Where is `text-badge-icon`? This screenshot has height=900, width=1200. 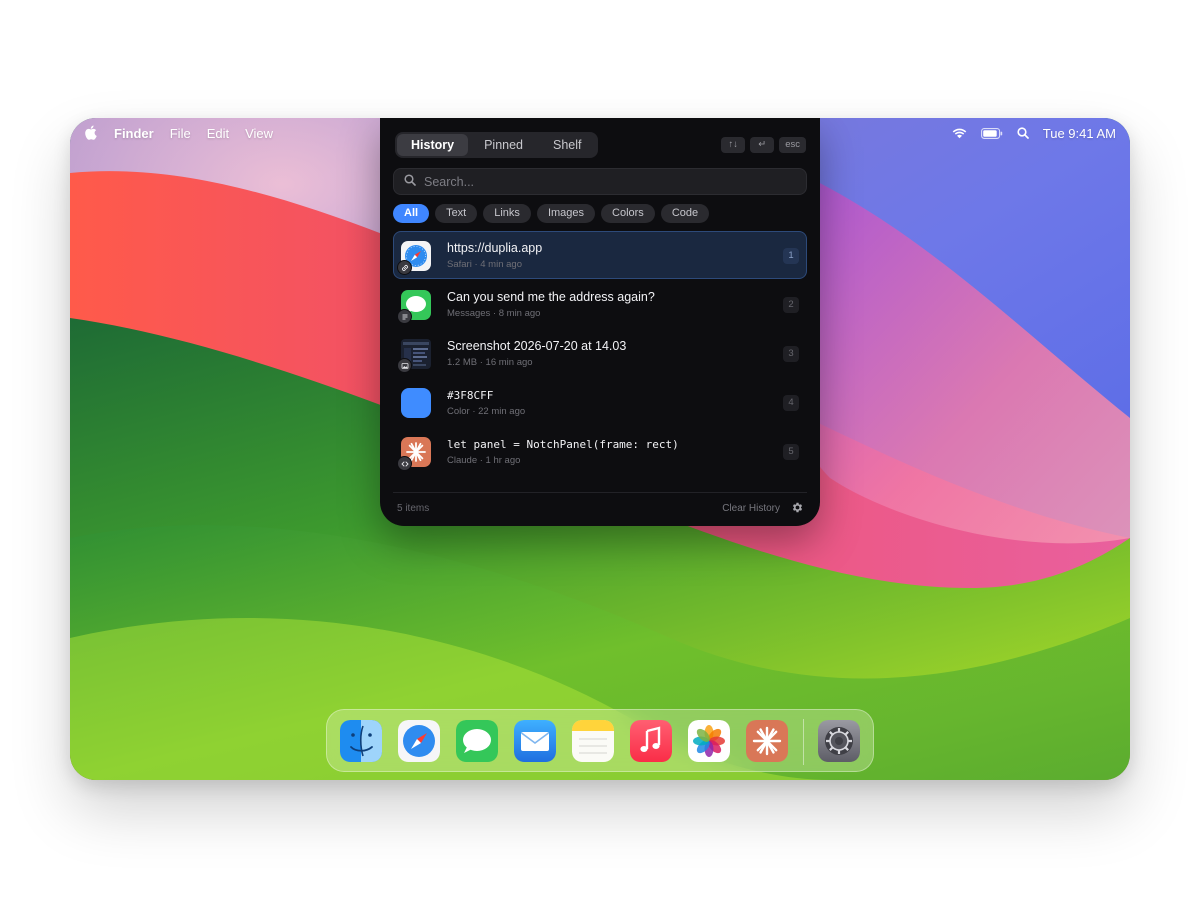
text-badge-icon is located at coordinates (404, 316).